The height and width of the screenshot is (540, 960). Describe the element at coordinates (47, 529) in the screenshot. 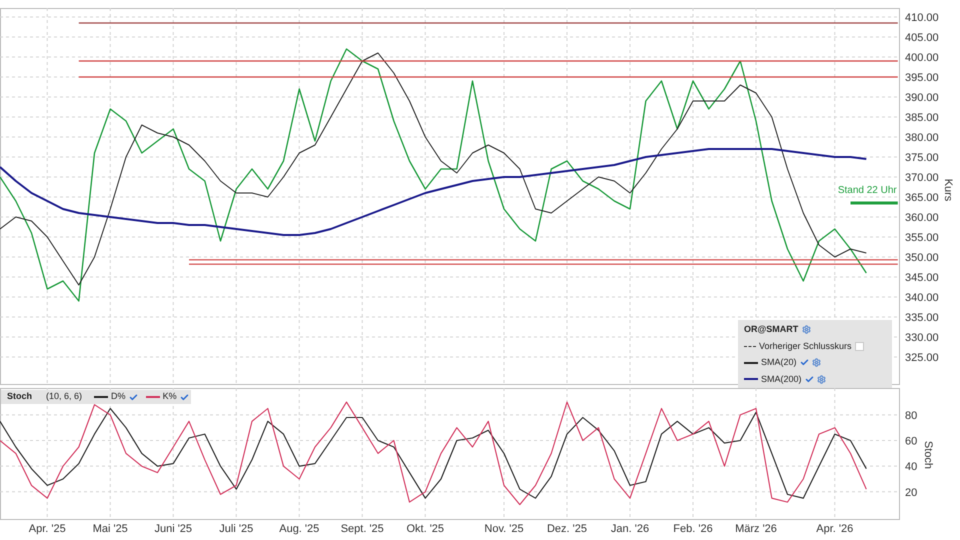

I see `axis-label: Apr. '25` at that location.